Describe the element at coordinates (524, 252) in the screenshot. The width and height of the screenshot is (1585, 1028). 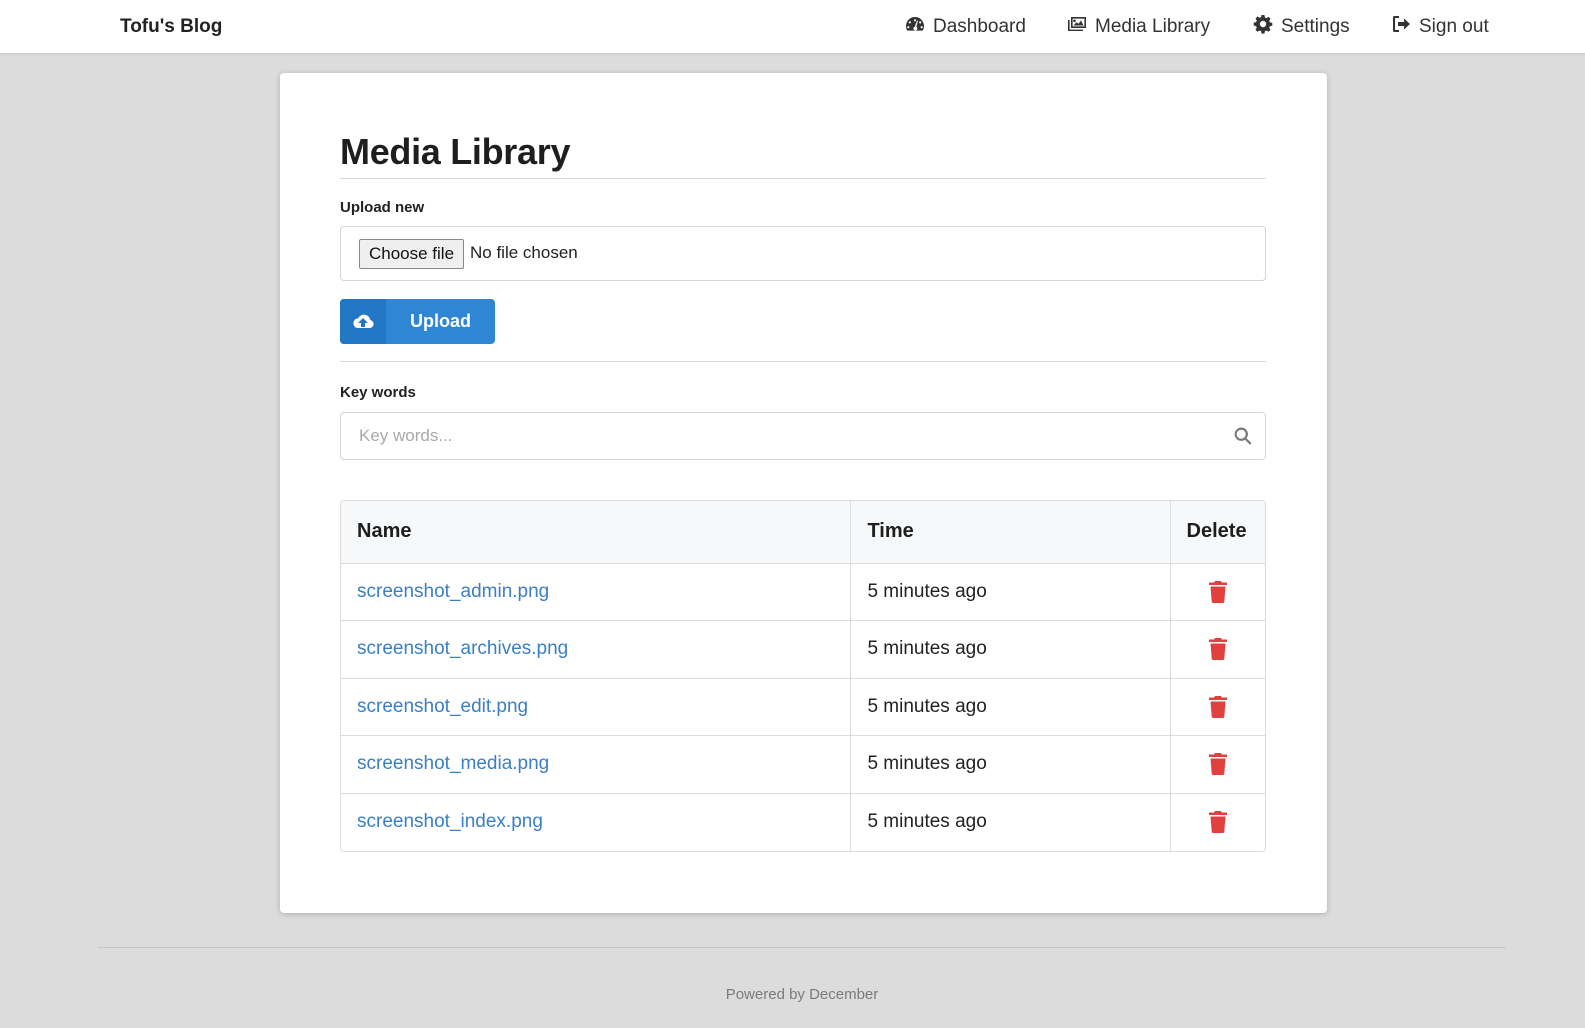
I see `file-status-text: No file chosen` at that location.